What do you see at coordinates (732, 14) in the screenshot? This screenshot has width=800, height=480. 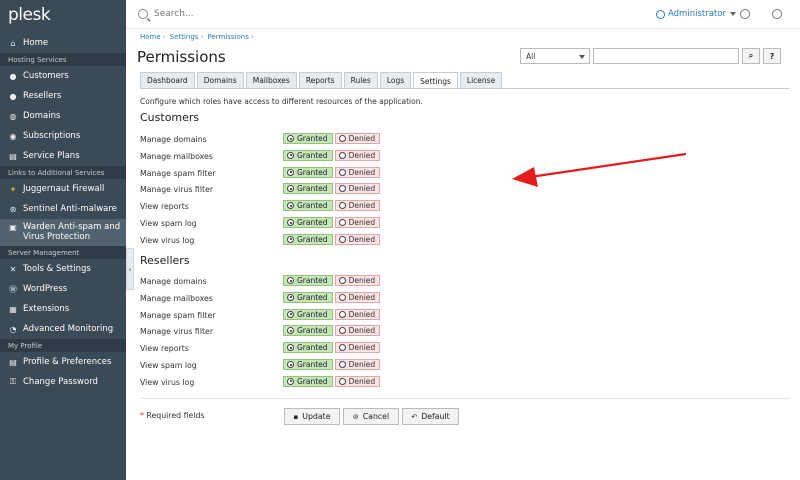 I see `chevron-down-icon` at bounding box center [732, 14].